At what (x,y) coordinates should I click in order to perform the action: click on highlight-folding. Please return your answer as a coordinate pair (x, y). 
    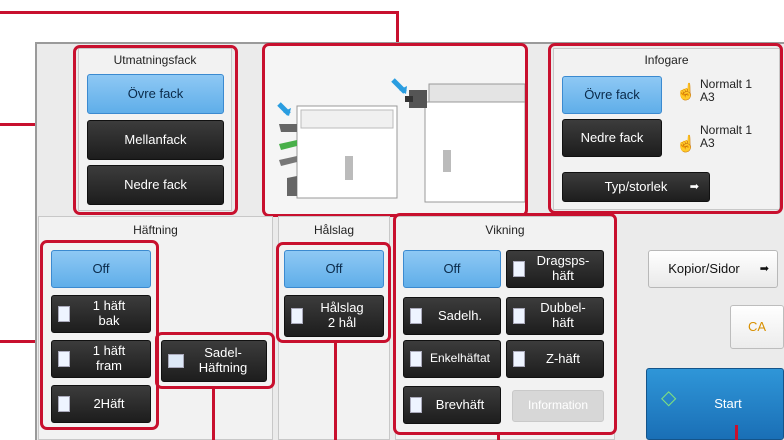
    Looking at the image, I should click on (505, 324).